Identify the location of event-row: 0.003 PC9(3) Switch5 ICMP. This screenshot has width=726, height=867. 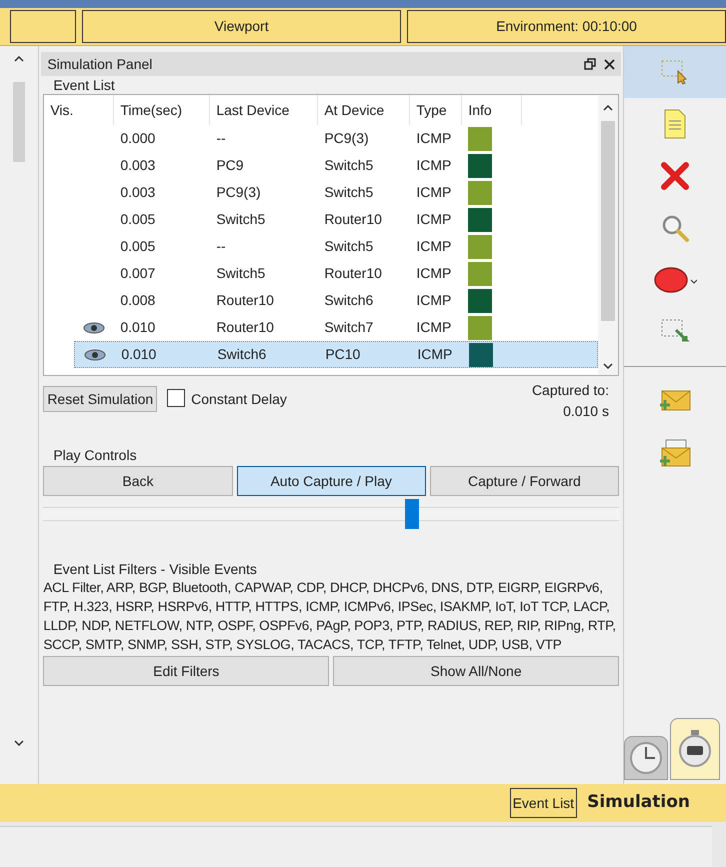
(336, 192).